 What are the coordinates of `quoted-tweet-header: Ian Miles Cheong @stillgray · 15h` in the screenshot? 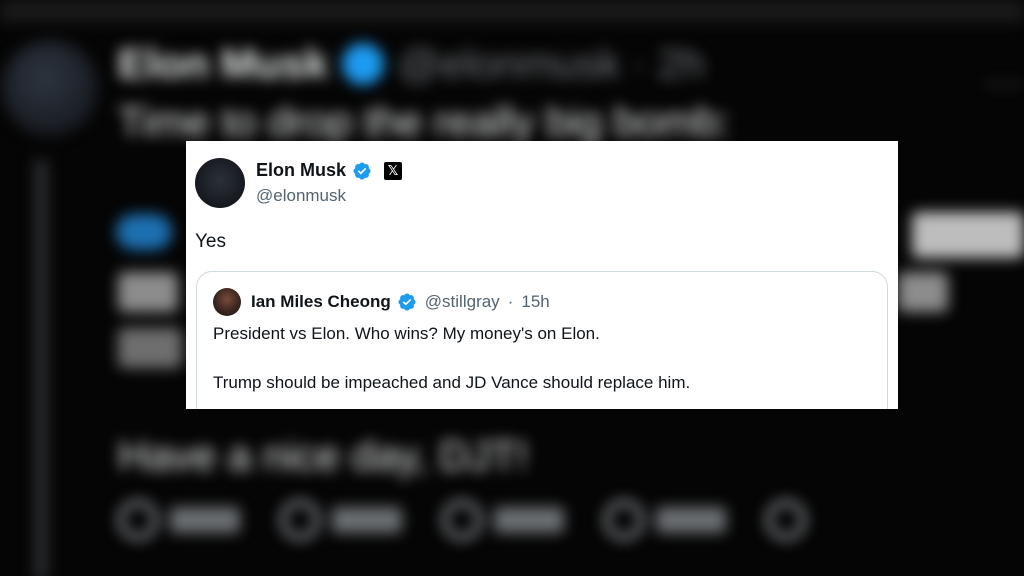 It's located at (381, 302).